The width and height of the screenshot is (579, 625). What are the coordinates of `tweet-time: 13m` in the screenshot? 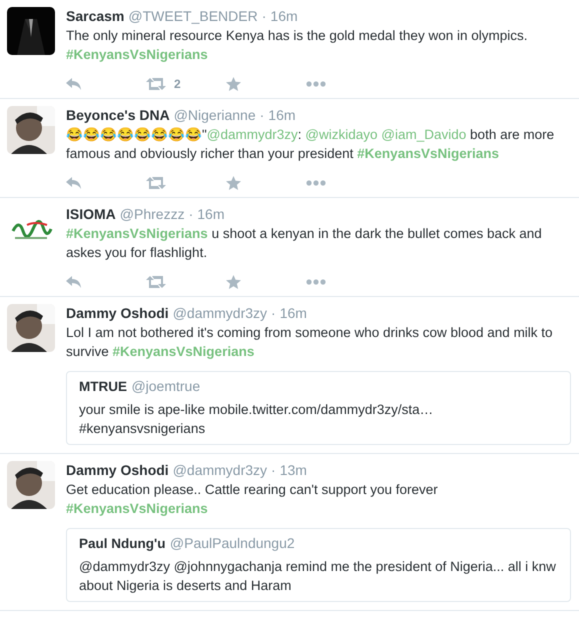 It's located at (293, 470).